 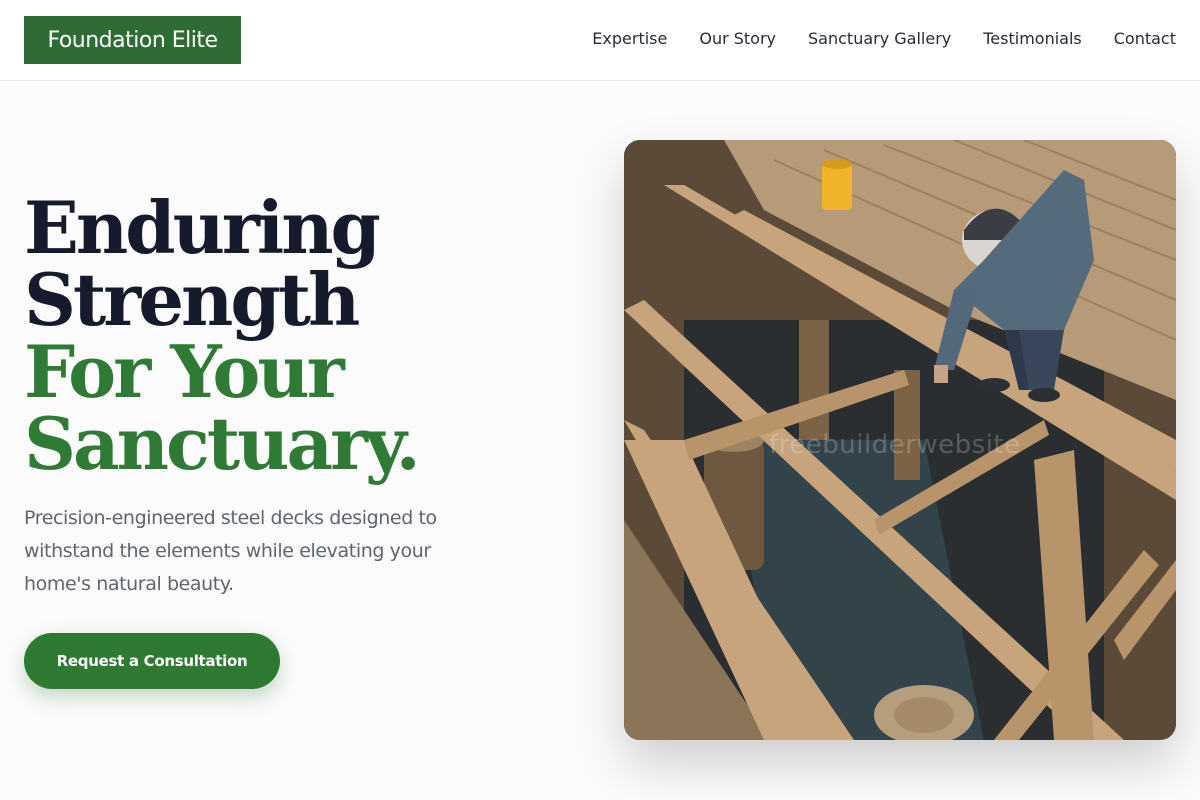 I want to click on headline-line-4: Sanctuary., so click(x=222, y=443).